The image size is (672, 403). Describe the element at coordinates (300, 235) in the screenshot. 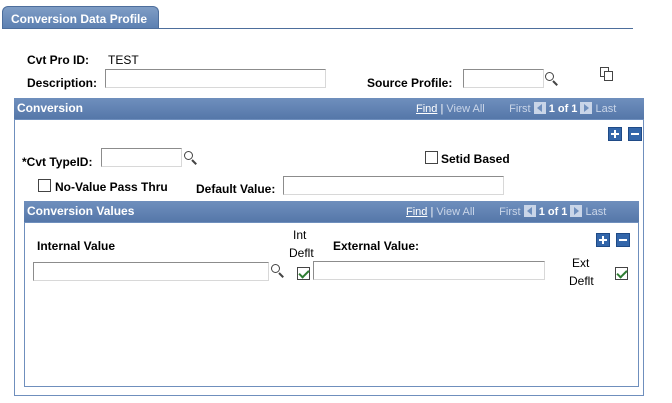

I see `int-deflt-label-line1: Int` at that location.